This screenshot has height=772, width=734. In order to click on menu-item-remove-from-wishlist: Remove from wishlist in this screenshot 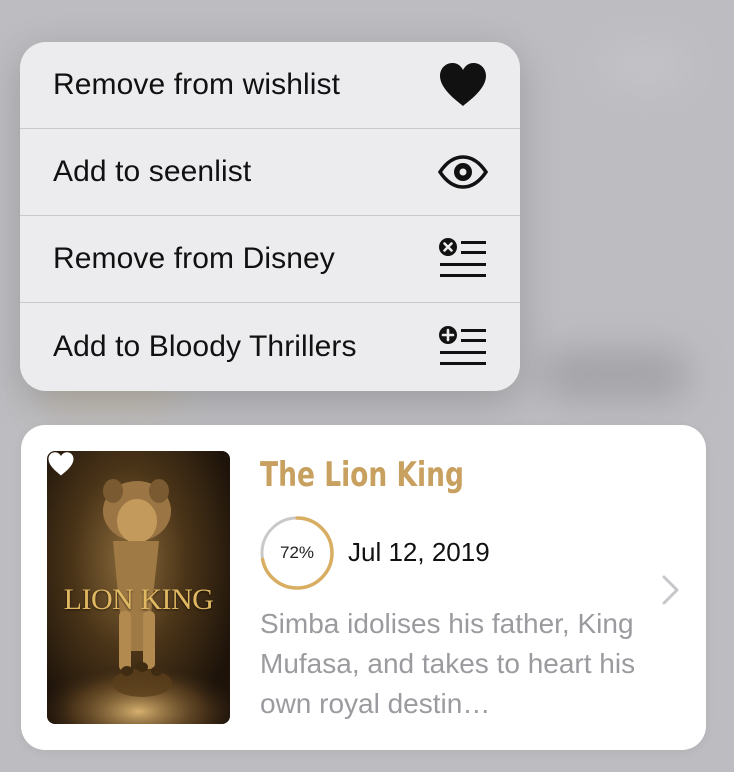, I will do `click(270, 85)`.